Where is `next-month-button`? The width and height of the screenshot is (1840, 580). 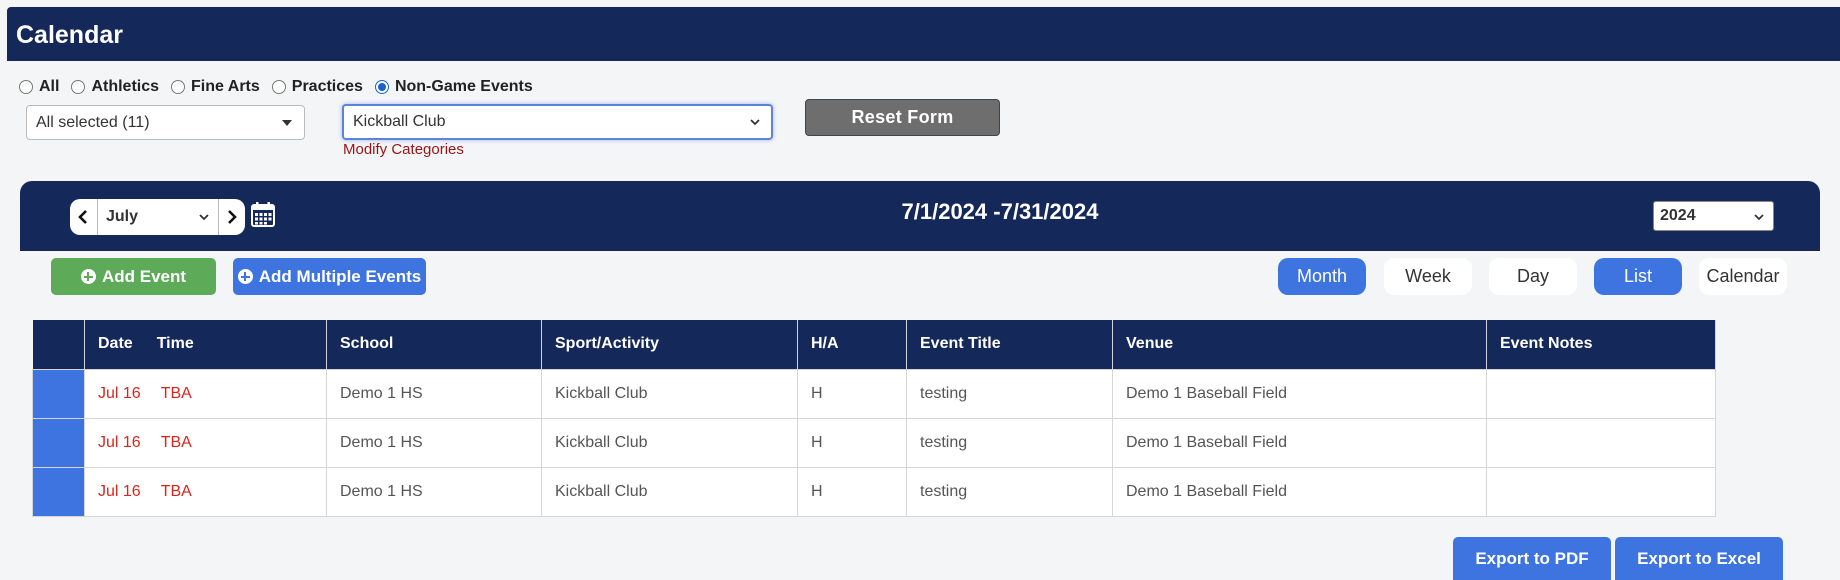
next-month-button is located at coordinates (232, 217).